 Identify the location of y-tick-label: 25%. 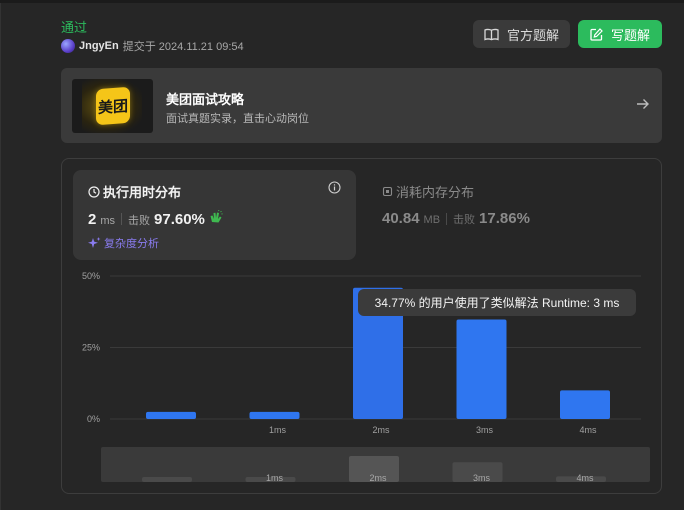
(91, 348).